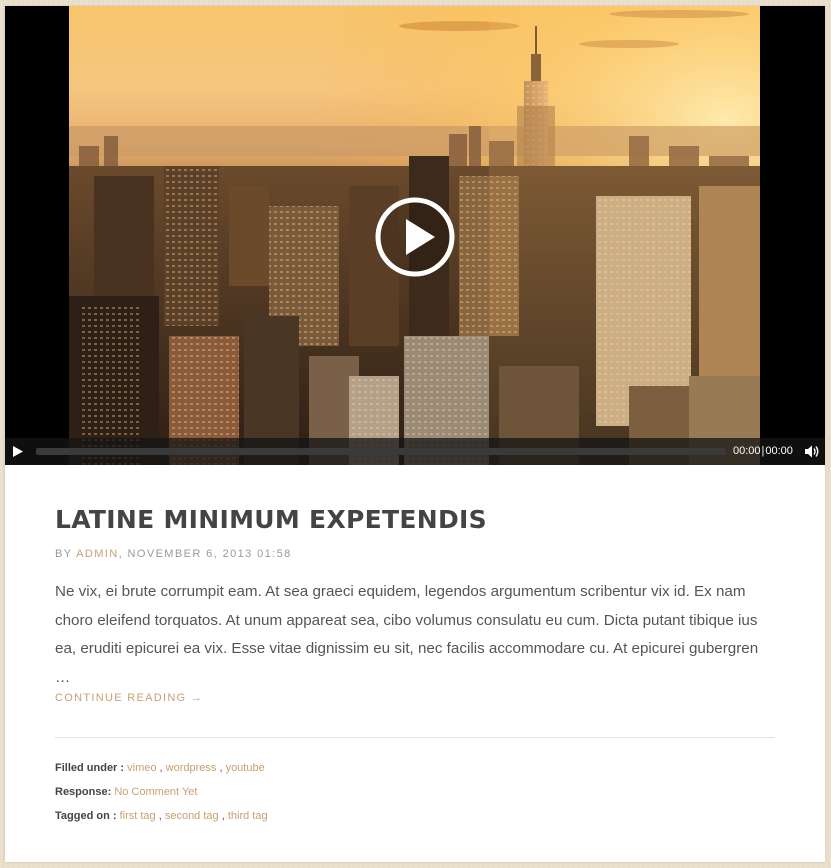  What do you see at coordinates (86, 816) in the screenshot?
I see `tagged-on-label: Tagged on :` at bounding box center [86, 816].